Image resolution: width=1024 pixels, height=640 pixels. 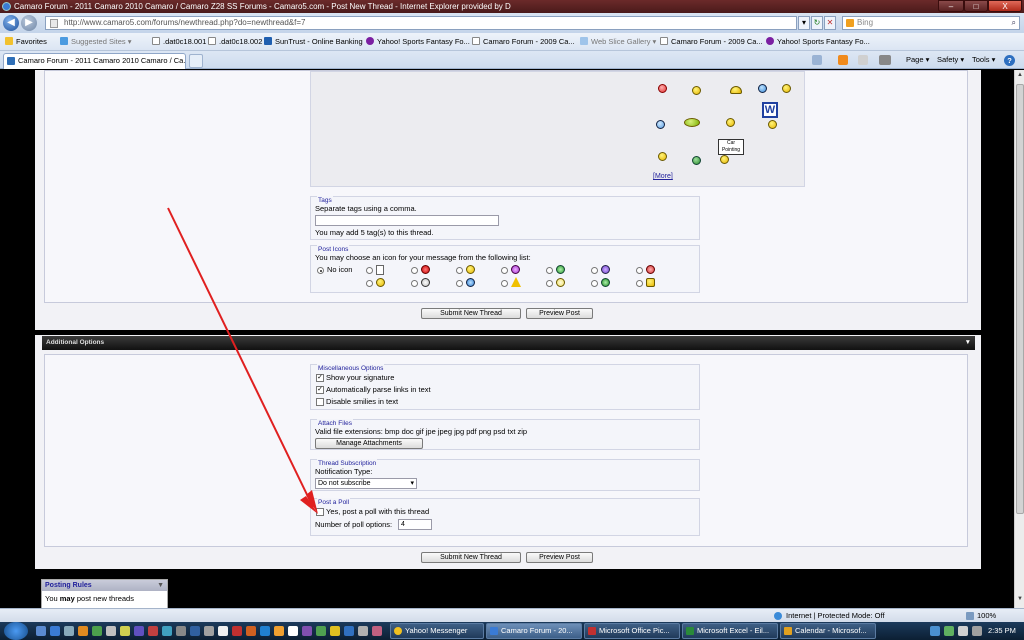 I want to click on favorite-item: .dat0c18.001, so click(x=179, y=42).